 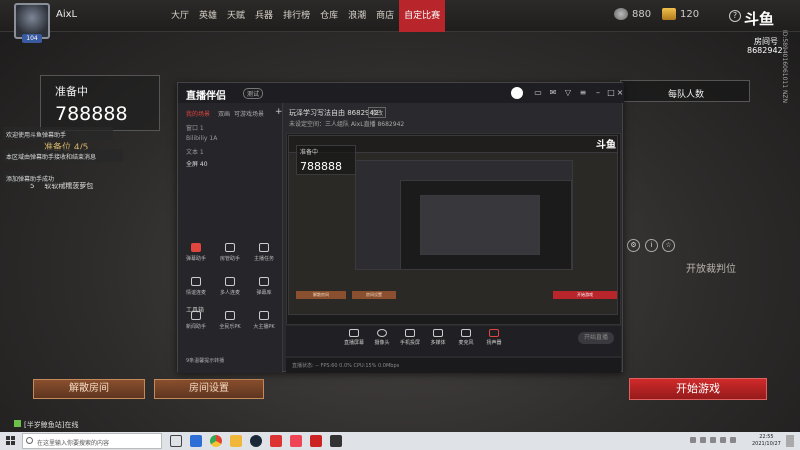 What do you see at coordinates (620, 93) in the screenshot?
I see `close-icon: ×` at bounding box center [620, 93].